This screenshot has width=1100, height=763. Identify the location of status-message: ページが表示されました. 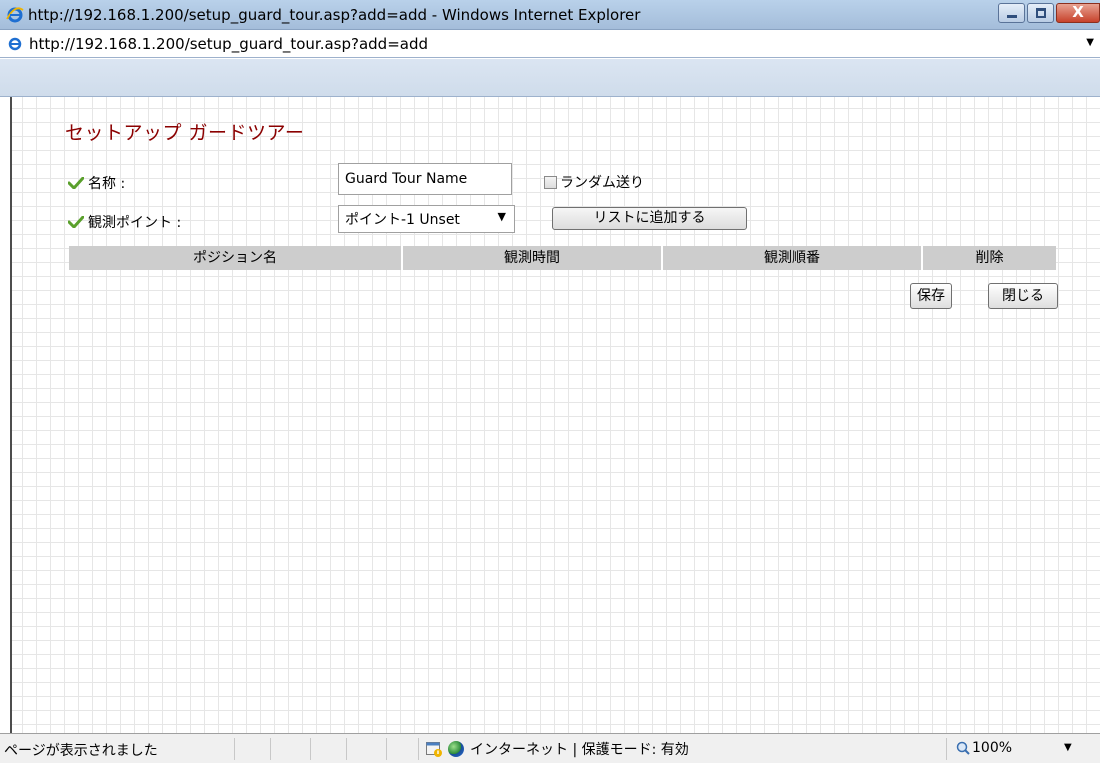
(81, 751).